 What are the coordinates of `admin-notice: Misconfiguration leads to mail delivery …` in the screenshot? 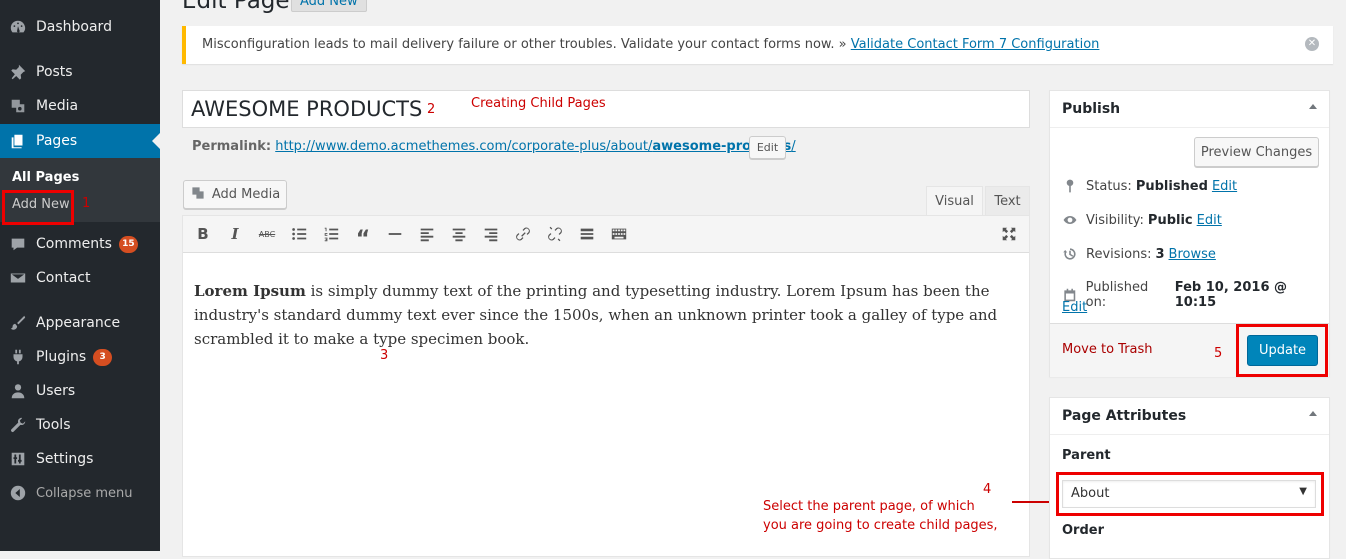 It's located at (757, 45).